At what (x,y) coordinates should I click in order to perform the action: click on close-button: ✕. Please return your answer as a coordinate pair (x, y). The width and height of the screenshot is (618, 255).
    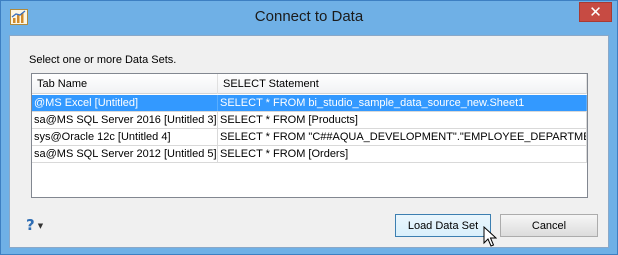
    Looking at the image, I should click on (595, 12).